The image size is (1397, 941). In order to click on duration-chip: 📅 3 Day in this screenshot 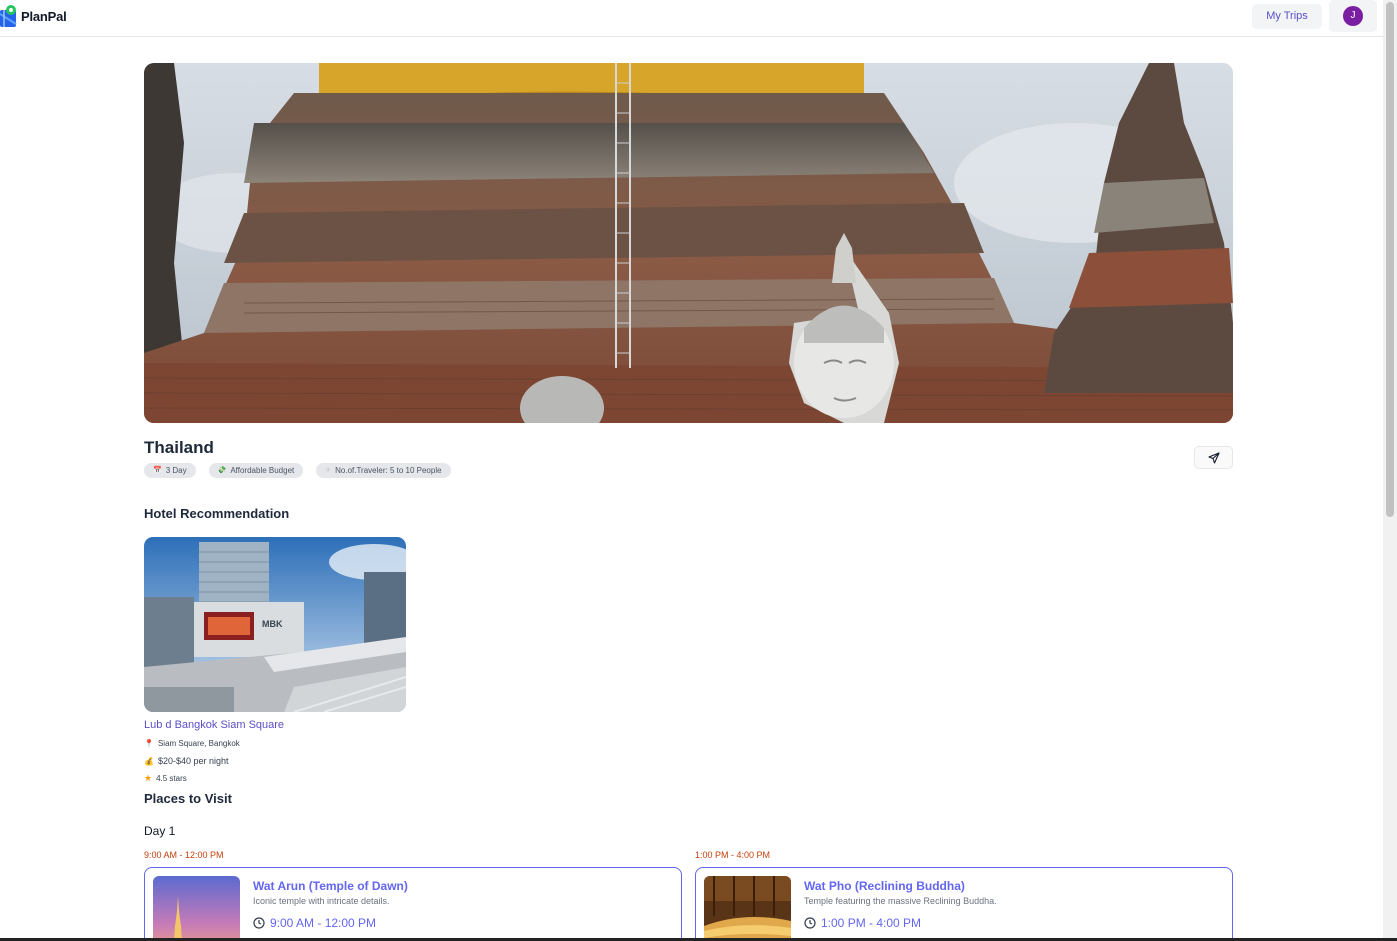, I will do `click(170, 470)`.